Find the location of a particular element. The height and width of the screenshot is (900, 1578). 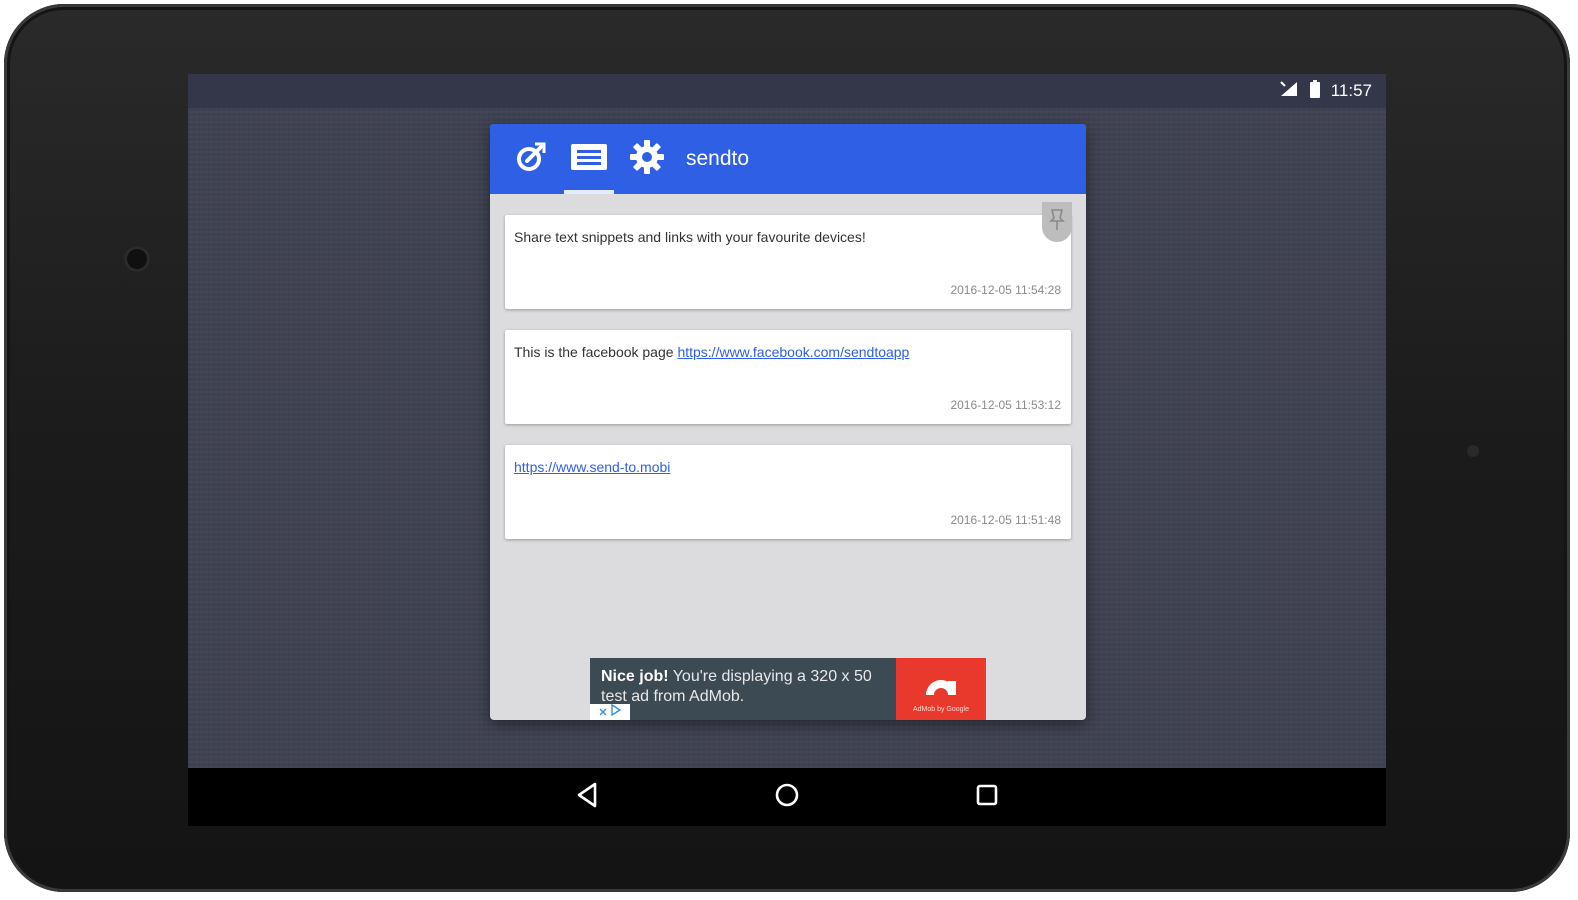

tab-messages is located at coordinates (589, 159).